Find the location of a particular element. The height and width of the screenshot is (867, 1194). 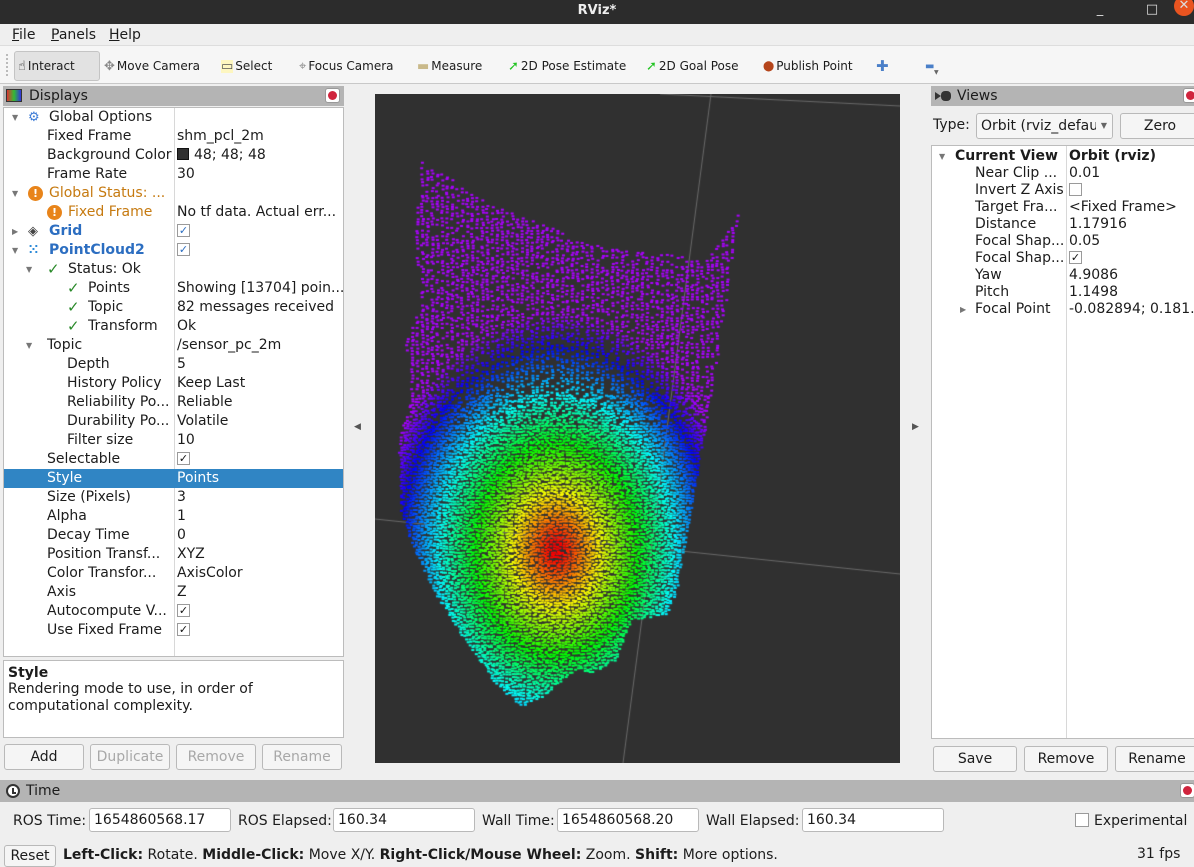

menu-file: File is located at coordinates (23, 35).